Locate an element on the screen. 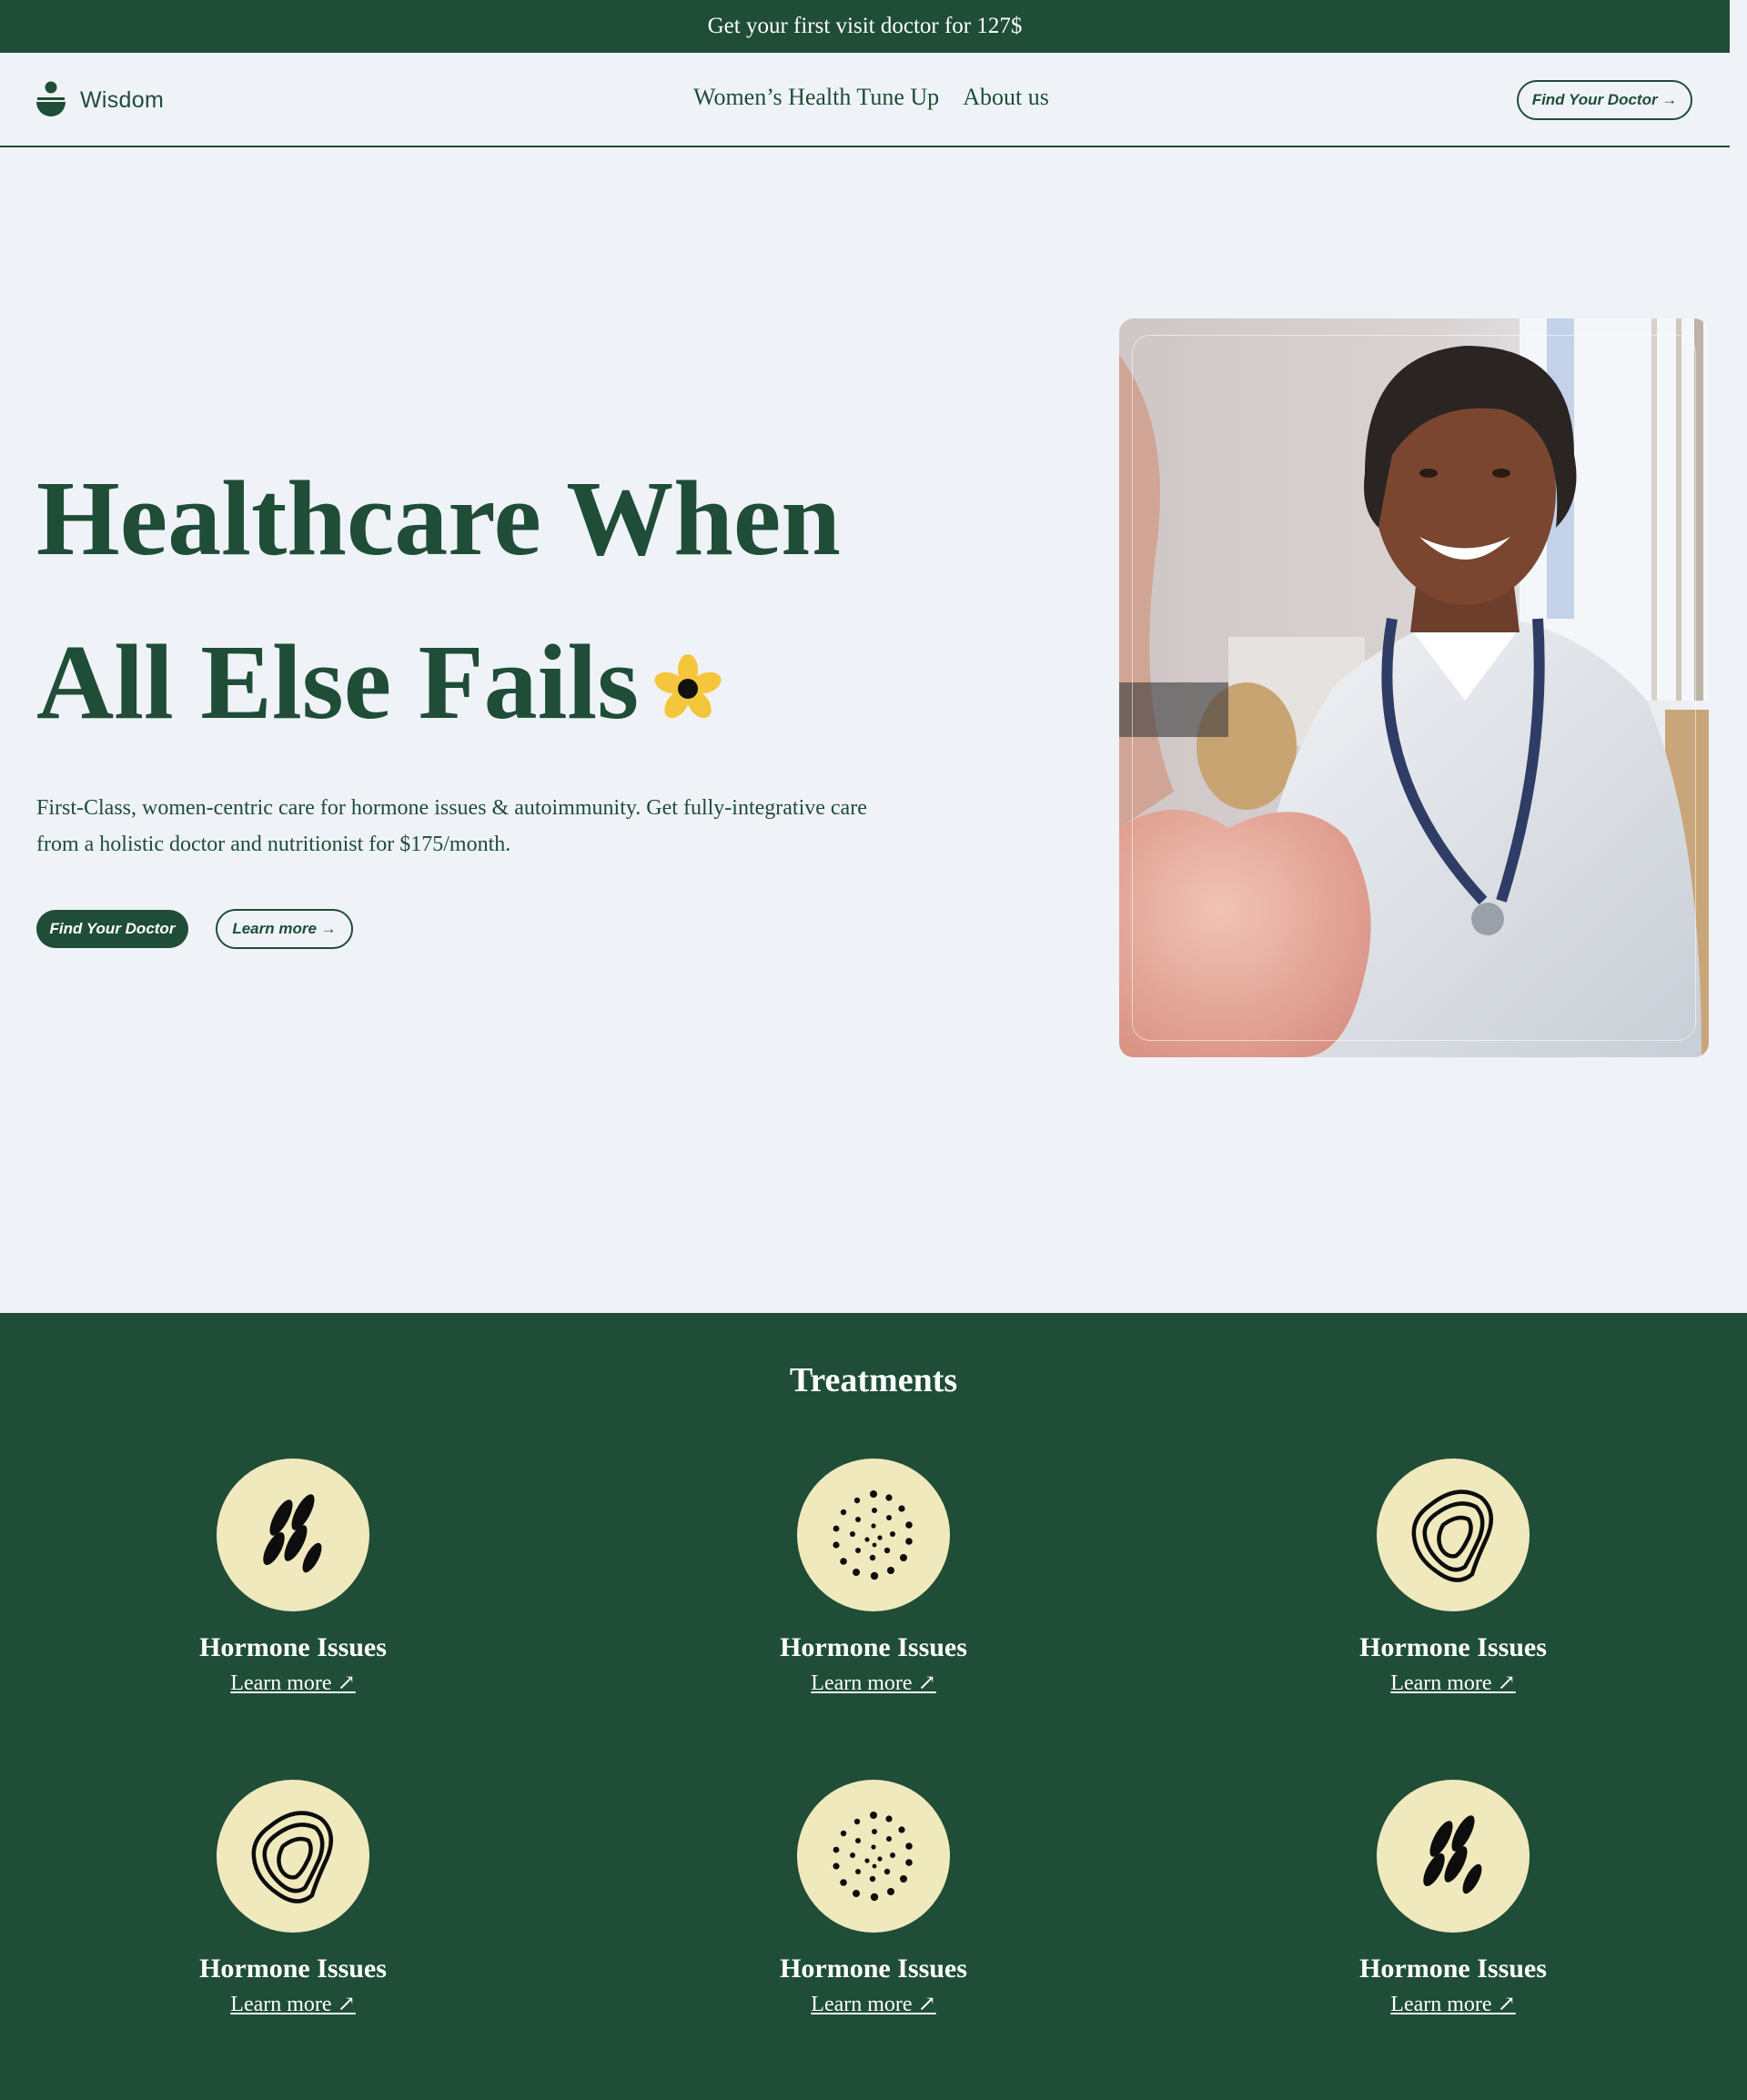 This screenshot has width=1747, height=2100. nav-links: Women’s Health Tune Up About us is located at coordinates (871, 97).